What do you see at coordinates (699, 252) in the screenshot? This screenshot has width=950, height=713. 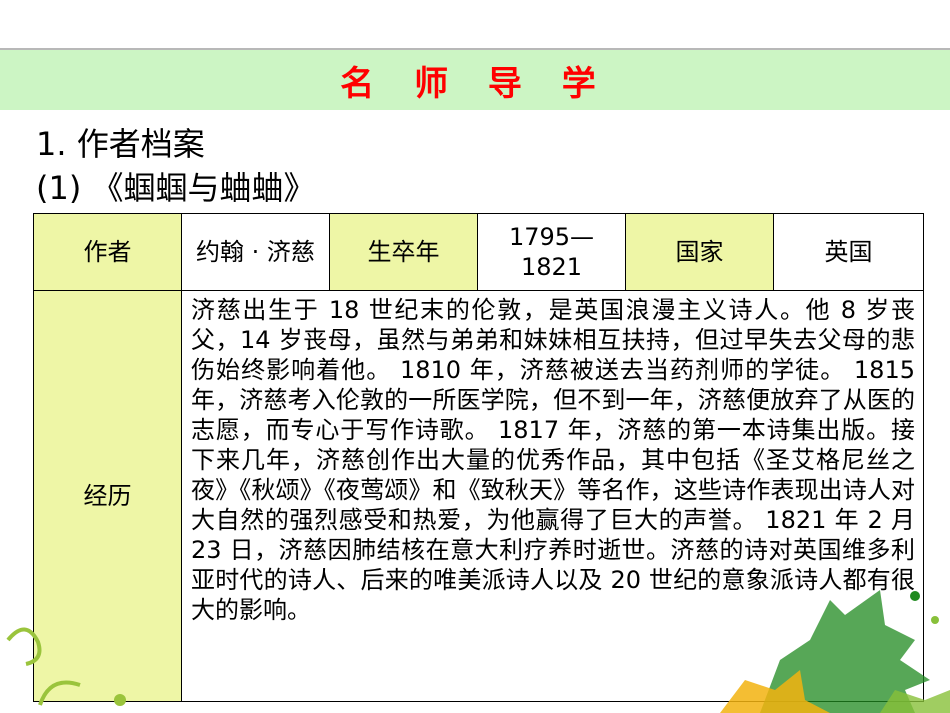 I see `country-label-cell: 国家` at bounding box center [699, 252].